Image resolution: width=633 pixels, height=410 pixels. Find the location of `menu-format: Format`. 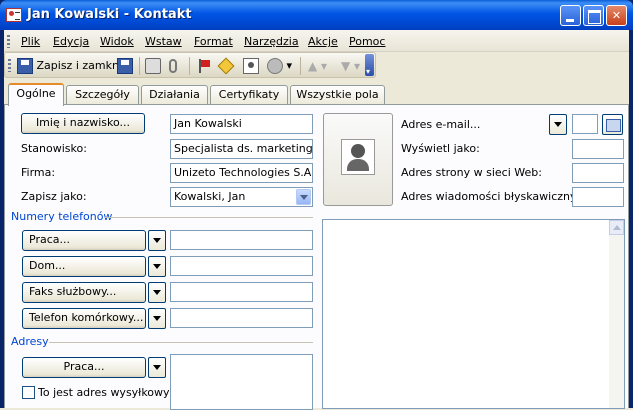

menu-format: Format is located at coordinates (213, 41).